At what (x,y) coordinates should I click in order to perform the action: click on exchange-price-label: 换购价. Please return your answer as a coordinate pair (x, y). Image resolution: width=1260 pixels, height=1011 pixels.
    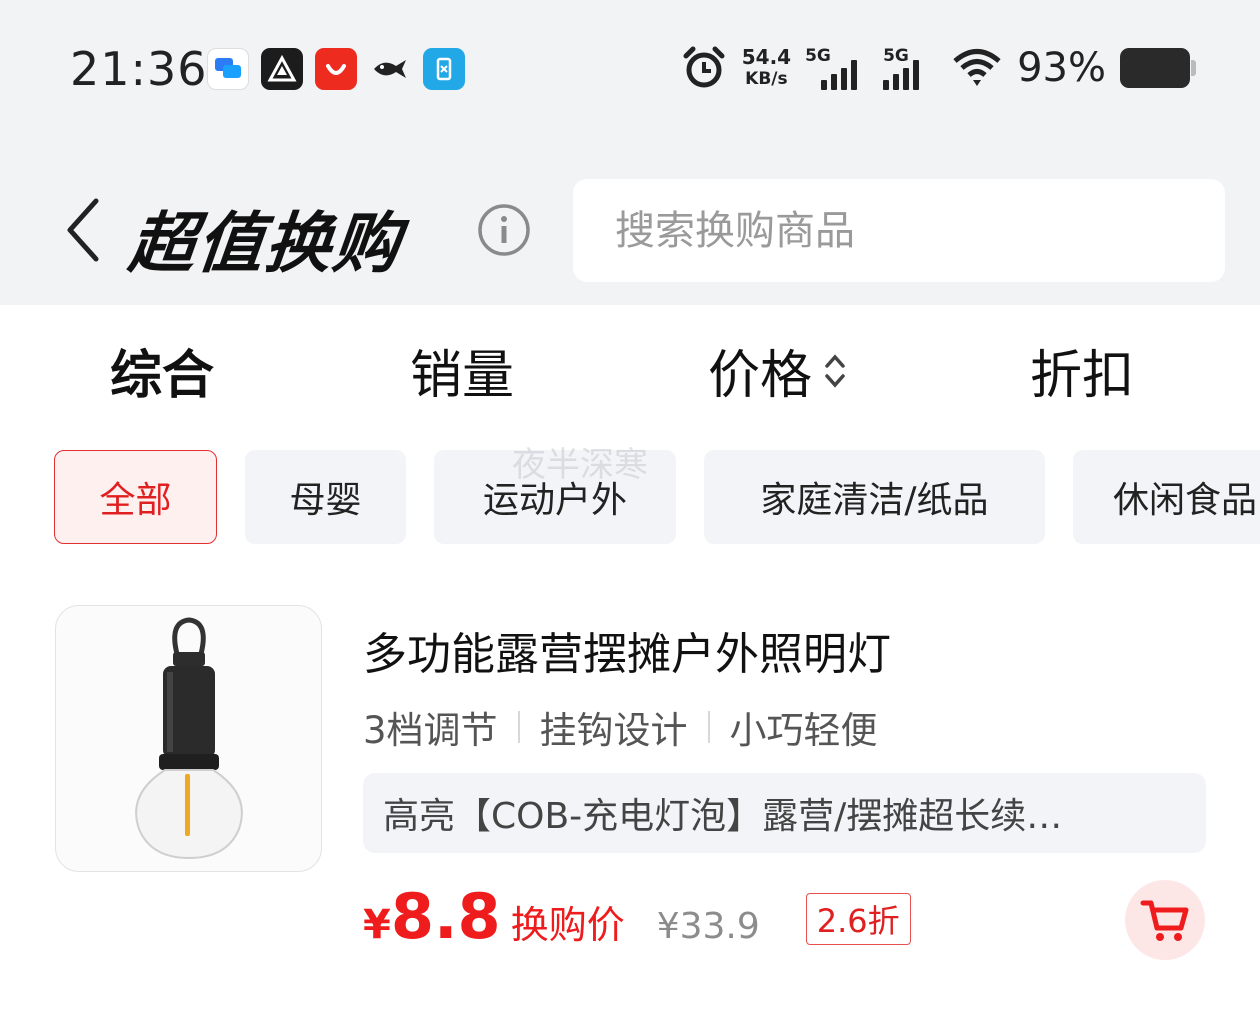
    Looking at the image, I should click on (567, 925).